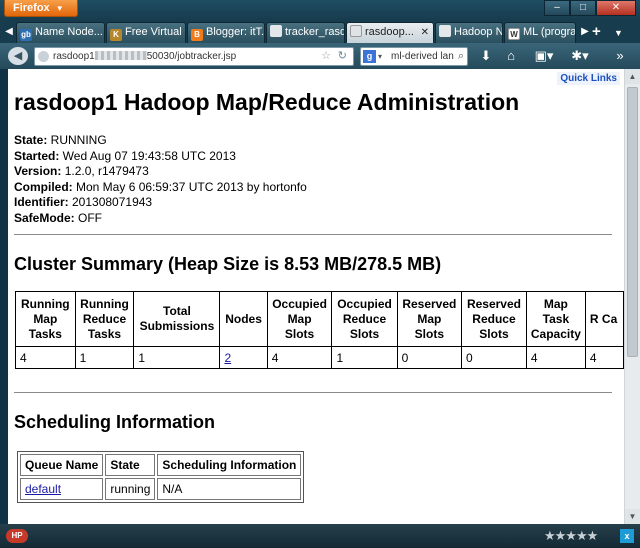 The width and height of the screenshot is (640, 548). Describe the element at coordinates (243, 319) in the screenshot. I see `column-header: Nodes` at that location.